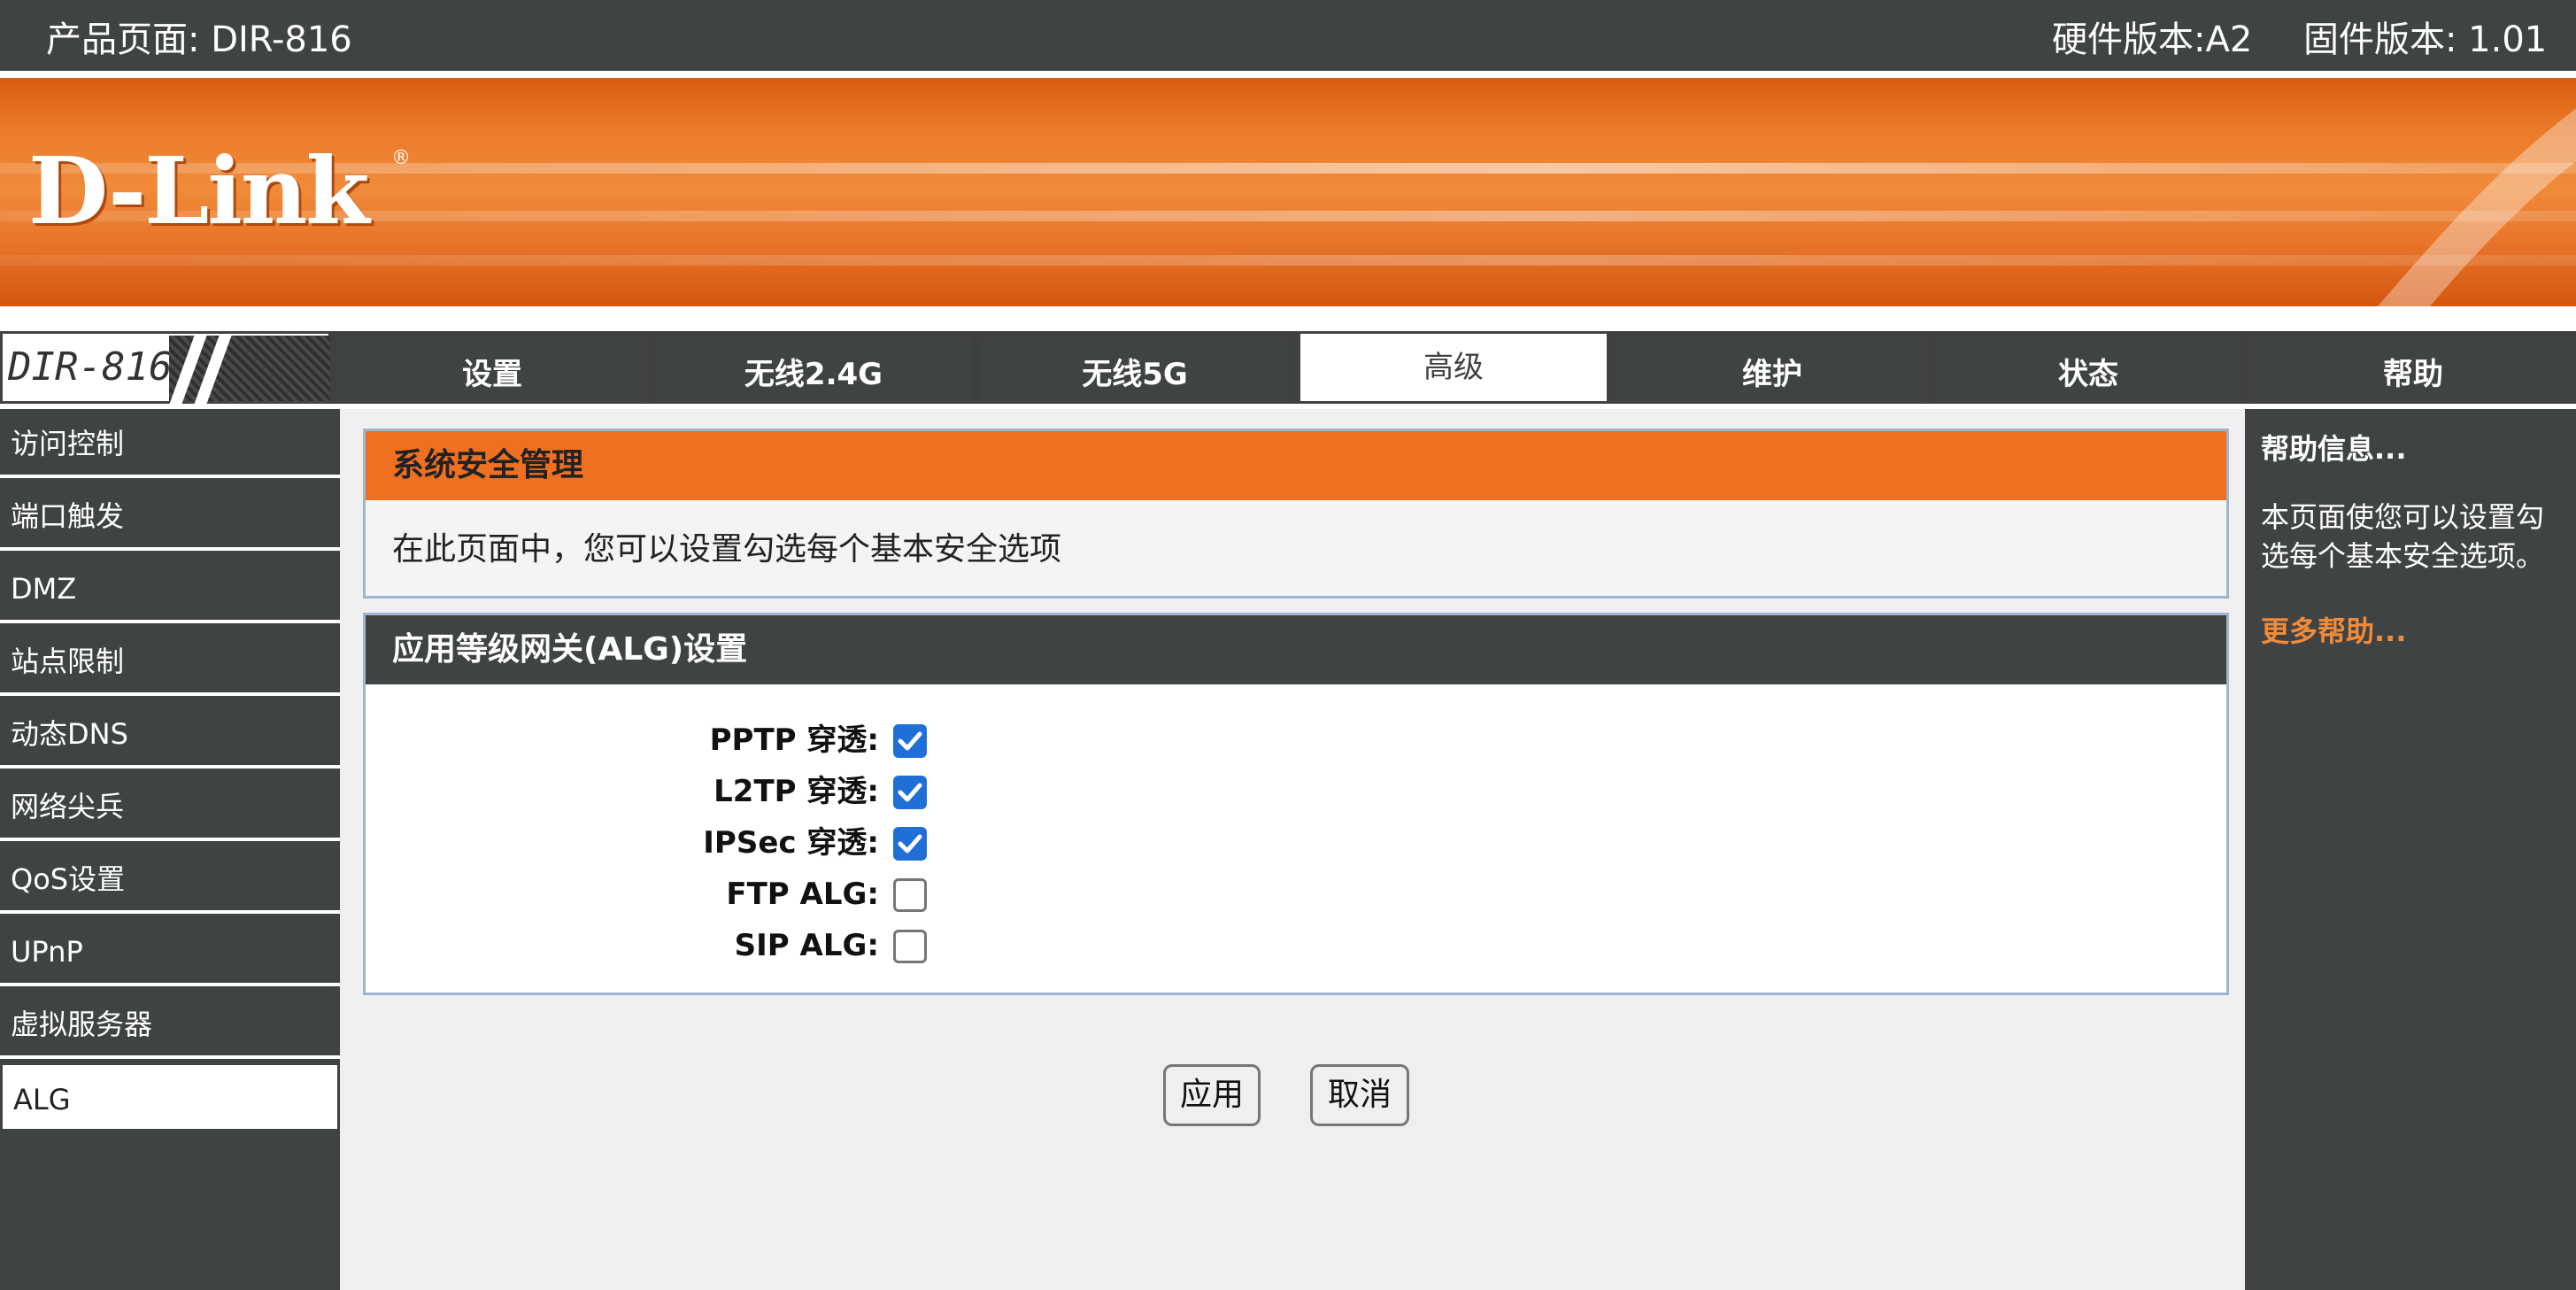  I want to click on section-title: 系统安全管理, so click(1296, 465).